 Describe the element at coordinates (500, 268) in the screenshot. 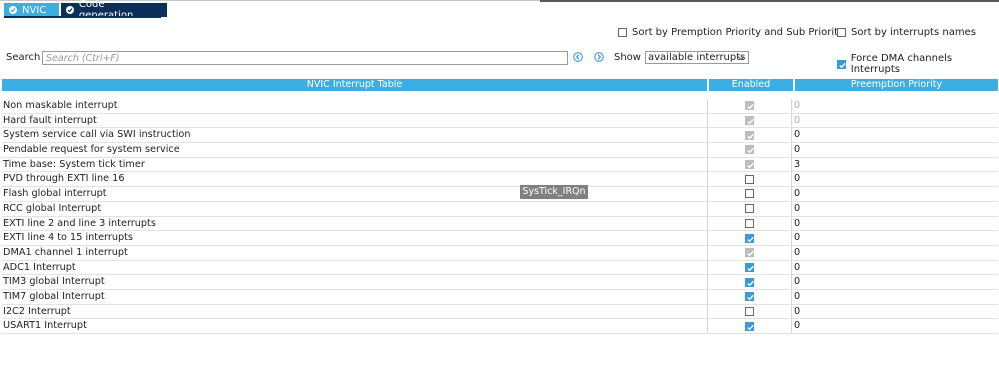

I see `table-row: ADC1 Interrupt 0` at that location.